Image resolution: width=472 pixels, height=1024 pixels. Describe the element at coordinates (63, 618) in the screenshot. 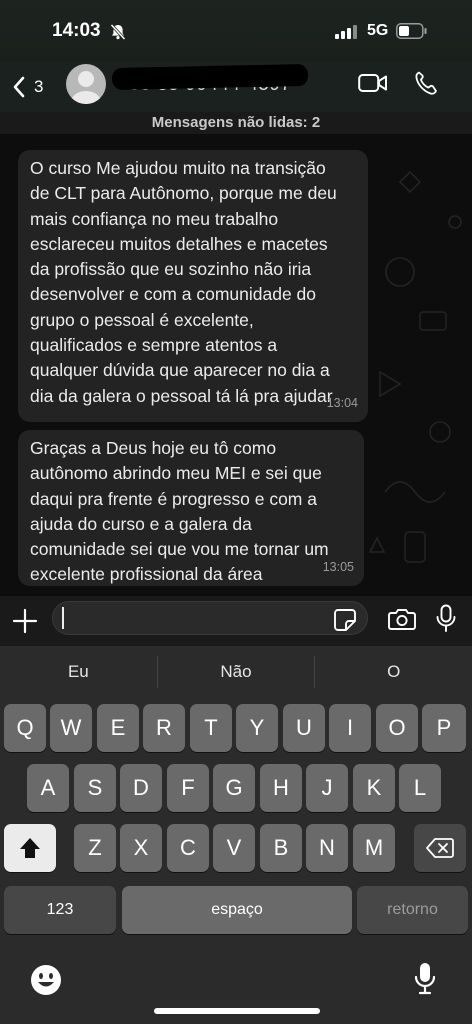

I see `text-cursor` at that location.